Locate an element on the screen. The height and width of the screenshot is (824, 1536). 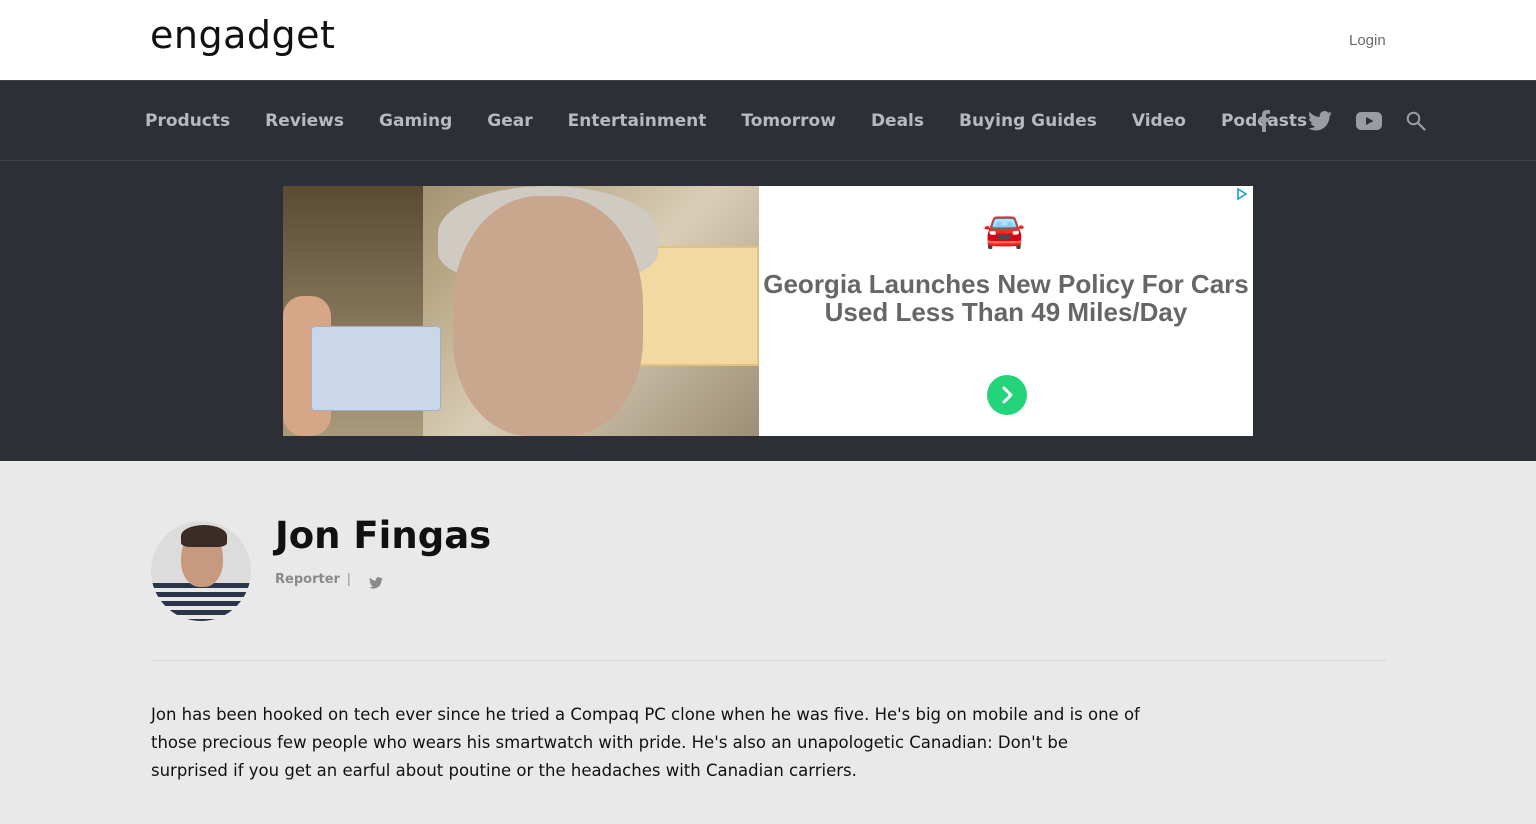
twitter-icon is located at coordinates (1320, 121).